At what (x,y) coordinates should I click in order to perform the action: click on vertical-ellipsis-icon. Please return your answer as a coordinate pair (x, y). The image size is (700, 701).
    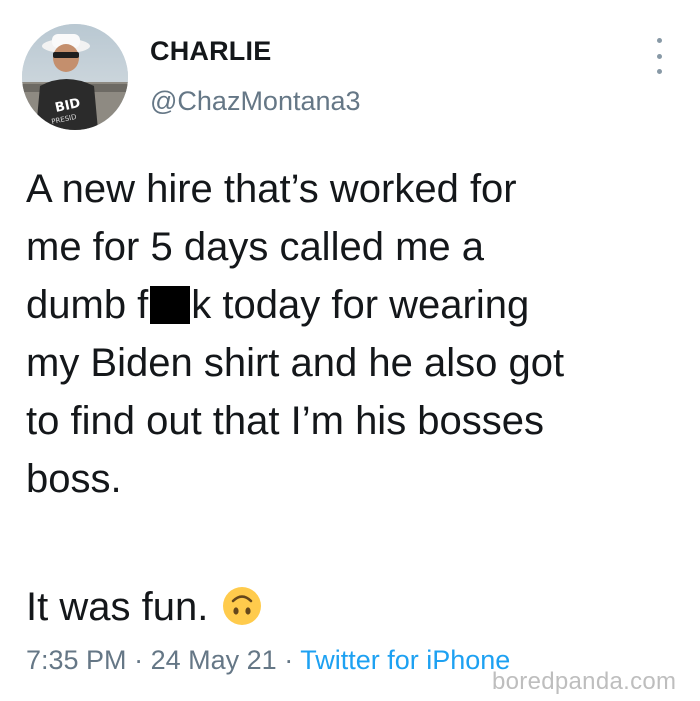
    Looking at the image, I should click on (659, 56).